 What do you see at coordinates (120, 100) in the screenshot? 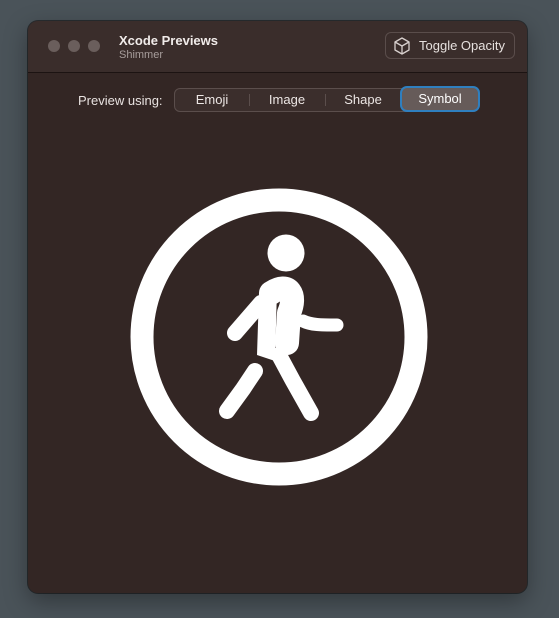
I see `preview-using-label: Preview using:` at bounding box center [120, 100].